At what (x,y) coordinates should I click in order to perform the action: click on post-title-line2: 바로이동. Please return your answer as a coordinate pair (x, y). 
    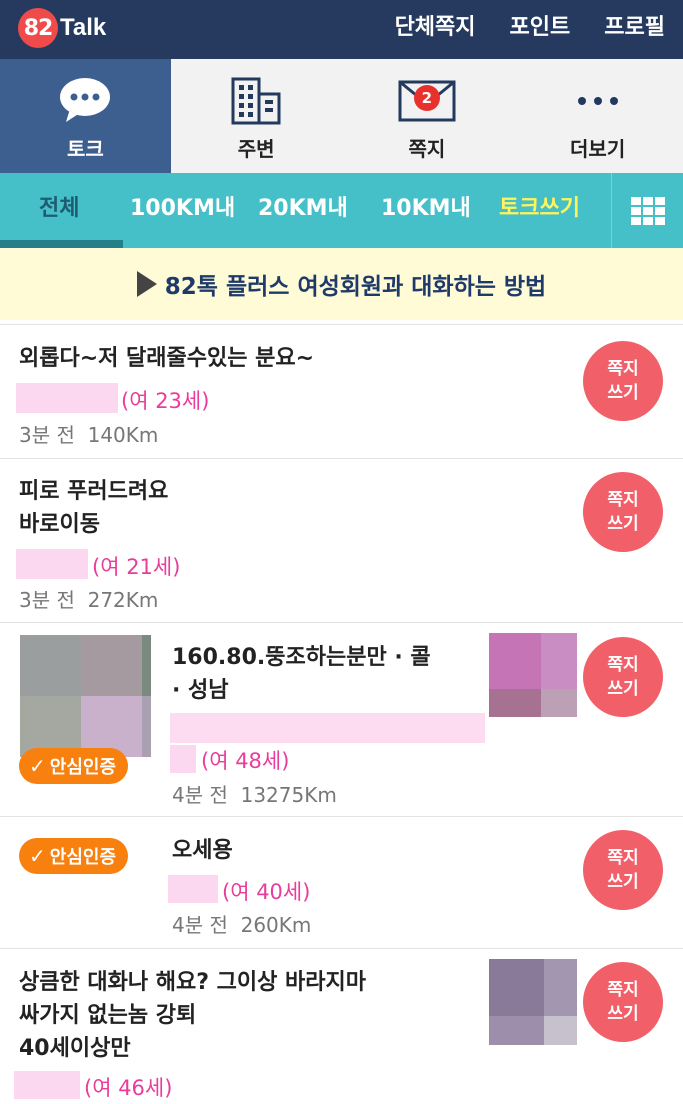
    Looking at the image, I should click on (59, 524).